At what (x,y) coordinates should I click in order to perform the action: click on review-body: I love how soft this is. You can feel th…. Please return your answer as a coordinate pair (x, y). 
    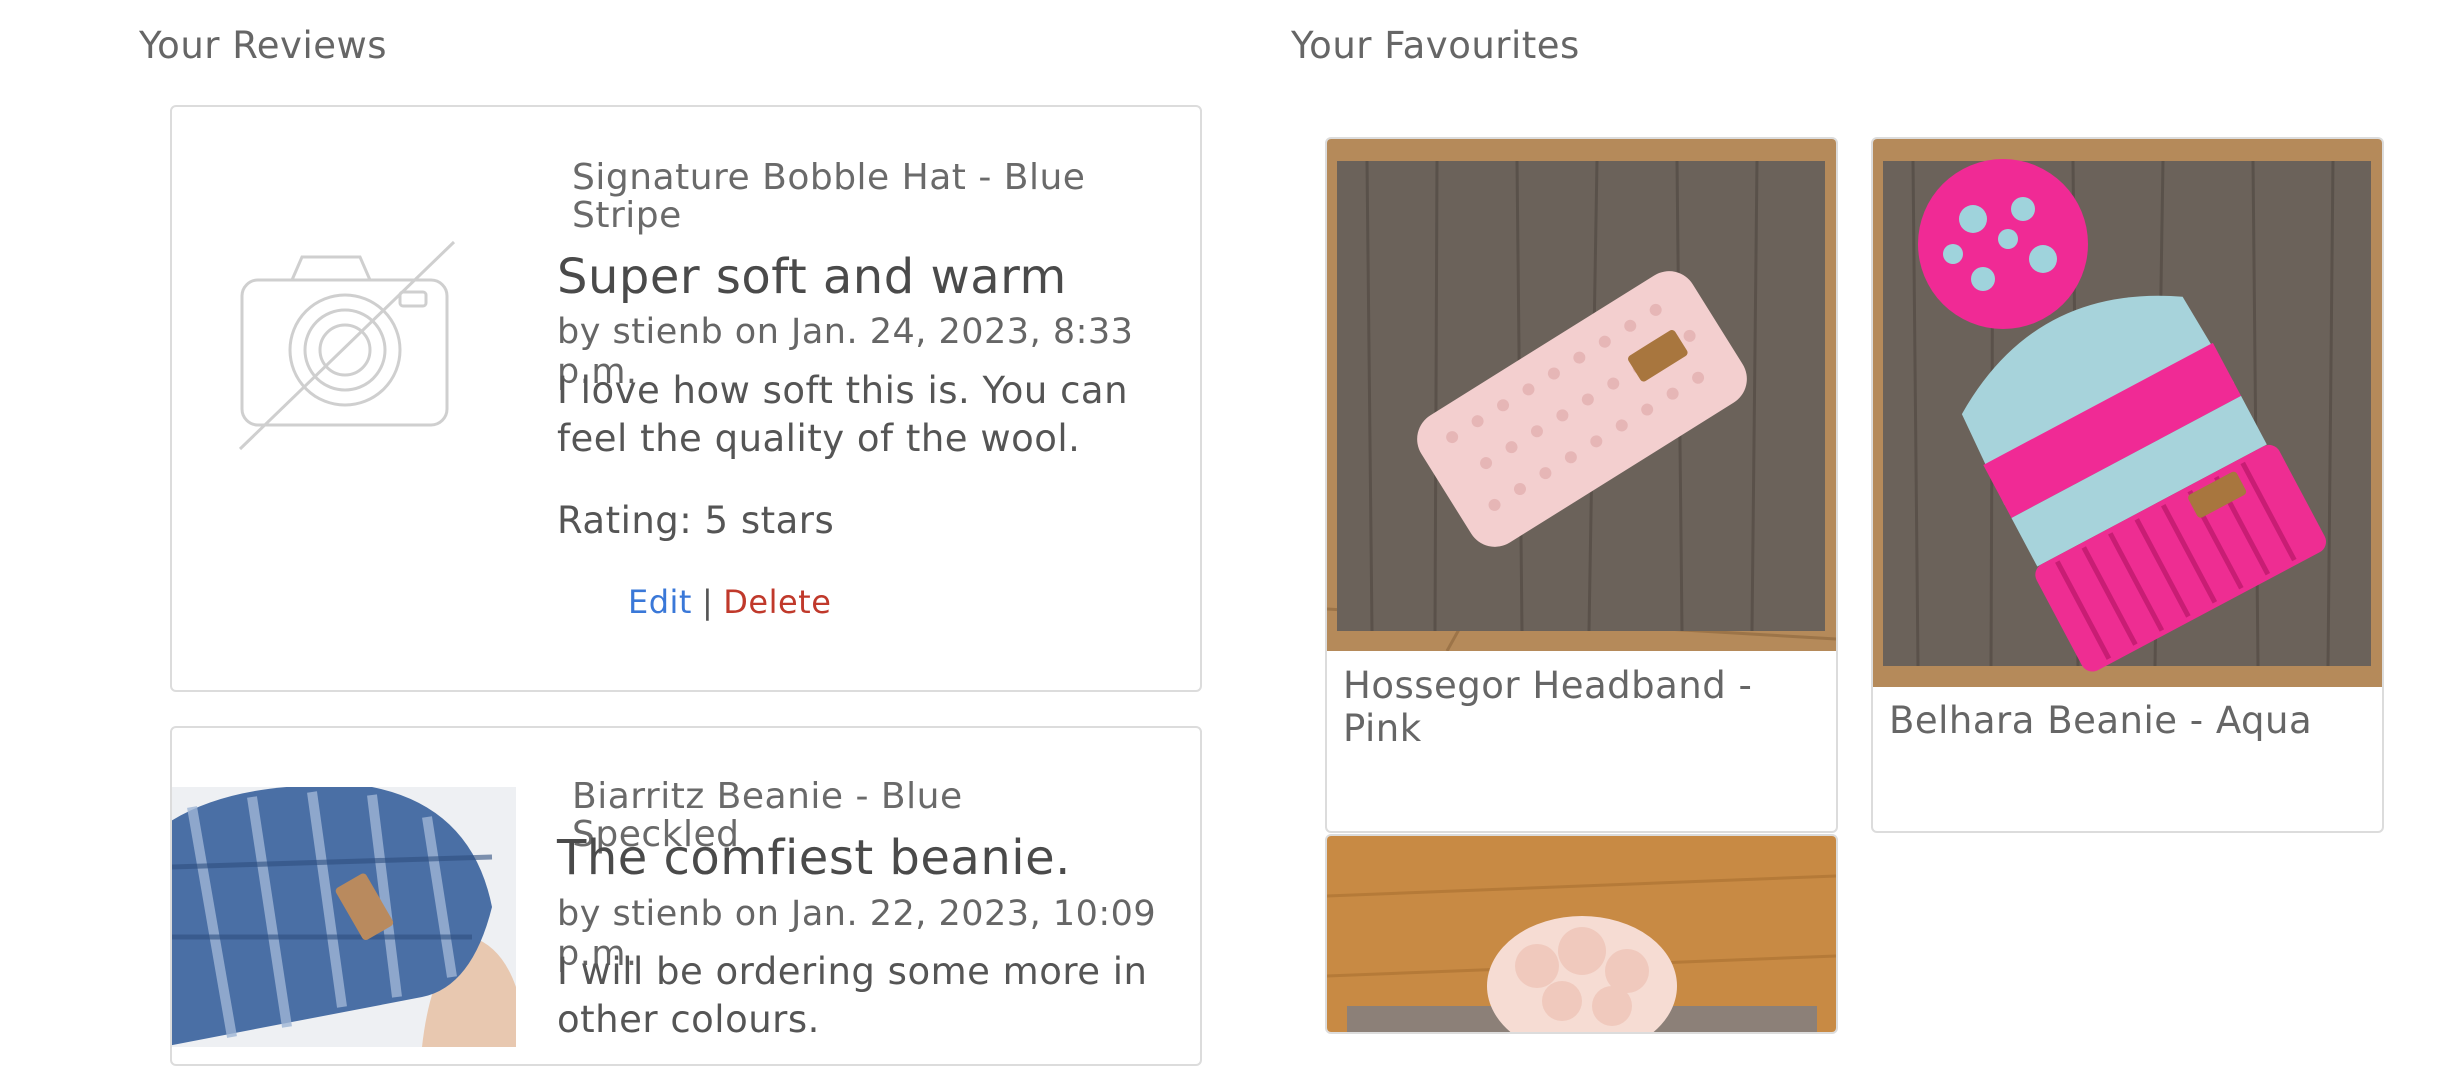
    Looking at the image, I should click on (843, 414).